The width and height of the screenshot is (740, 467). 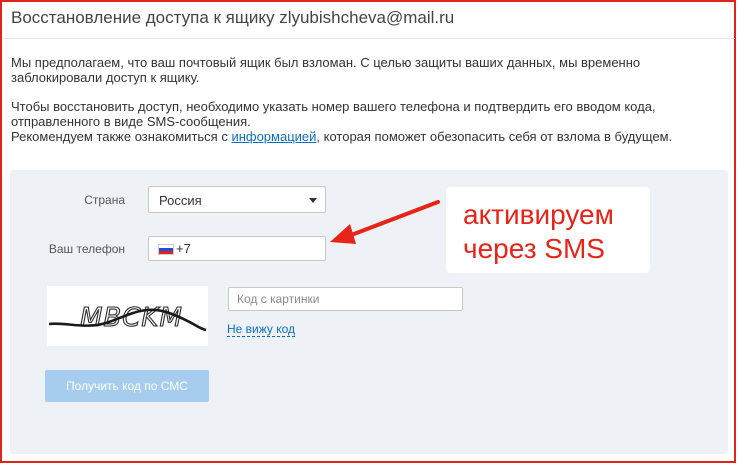 I want to click on annotation-arrow-icon, so click(x=385, y=222).